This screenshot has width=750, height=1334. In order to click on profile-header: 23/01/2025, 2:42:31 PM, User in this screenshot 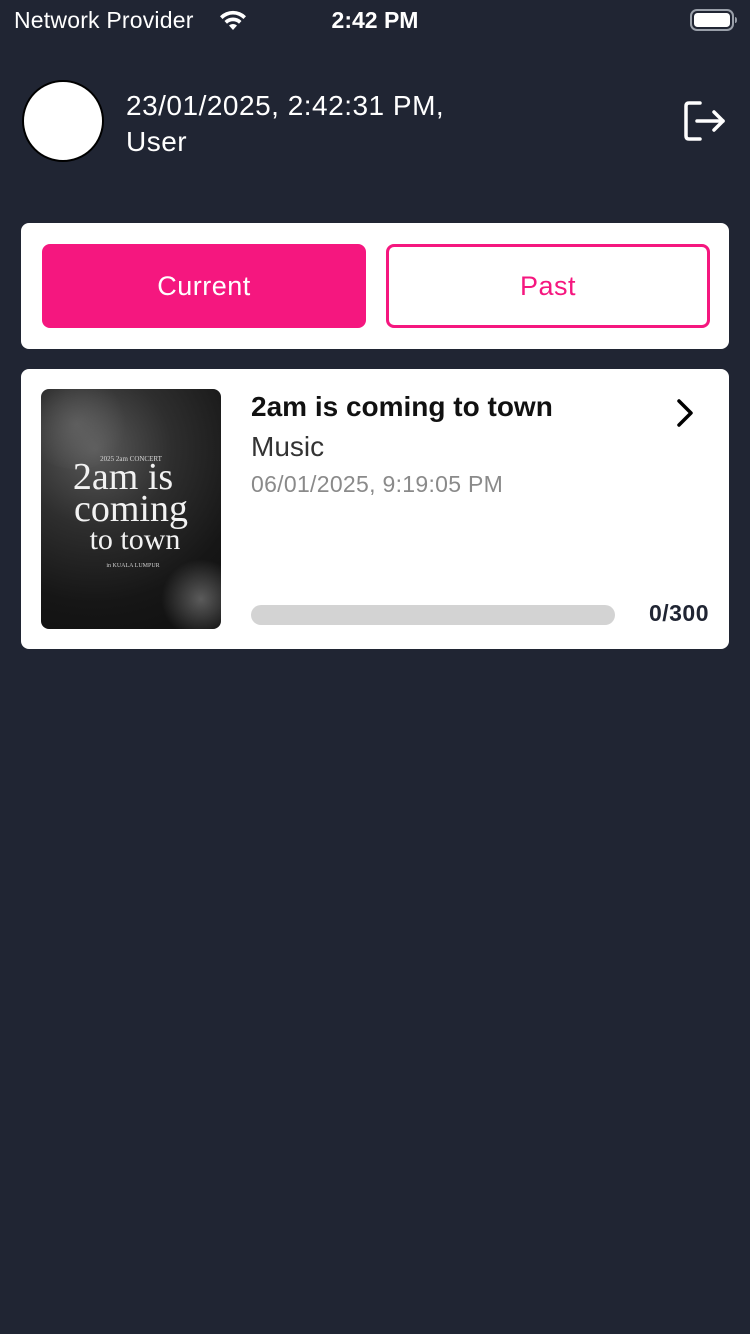, I will do `click(375, 121)`.